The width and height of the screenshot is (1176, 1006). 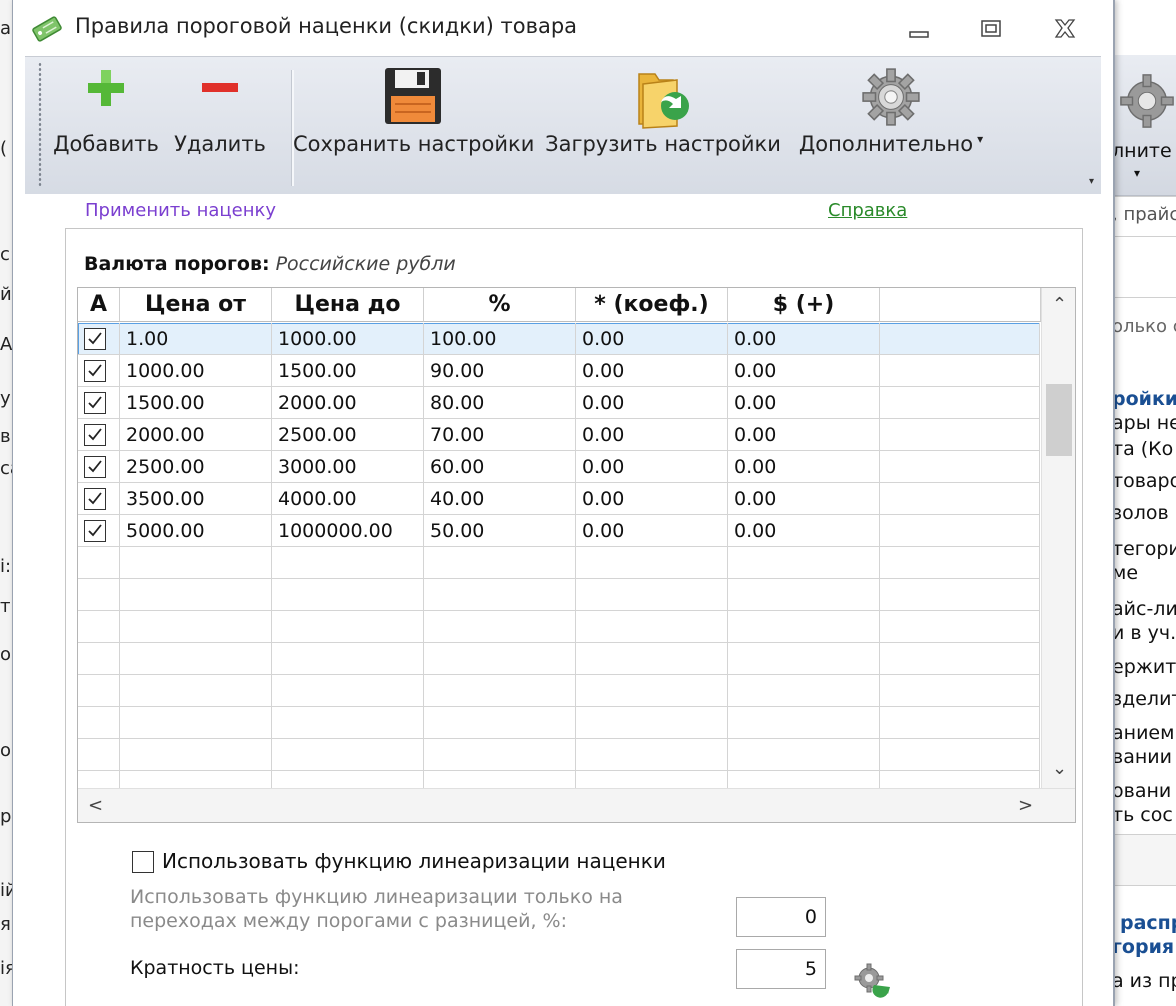 What do you see at coordinates (196, 305) in the screenshot?
I see `col-header-price-from: Цена от` at bounding box center [196, 305].